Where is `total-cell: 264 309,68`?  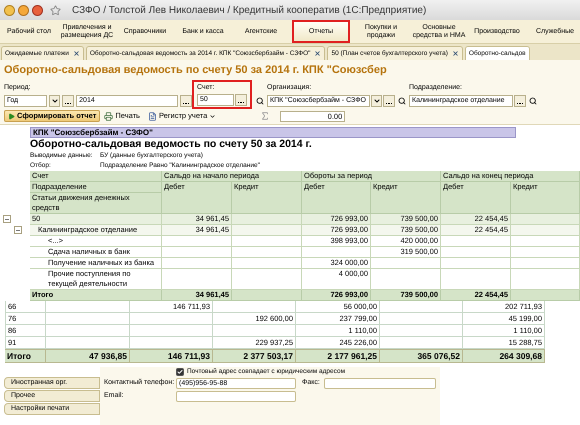 total-cell: 264 309,68 is located at coordinates (504, 356).